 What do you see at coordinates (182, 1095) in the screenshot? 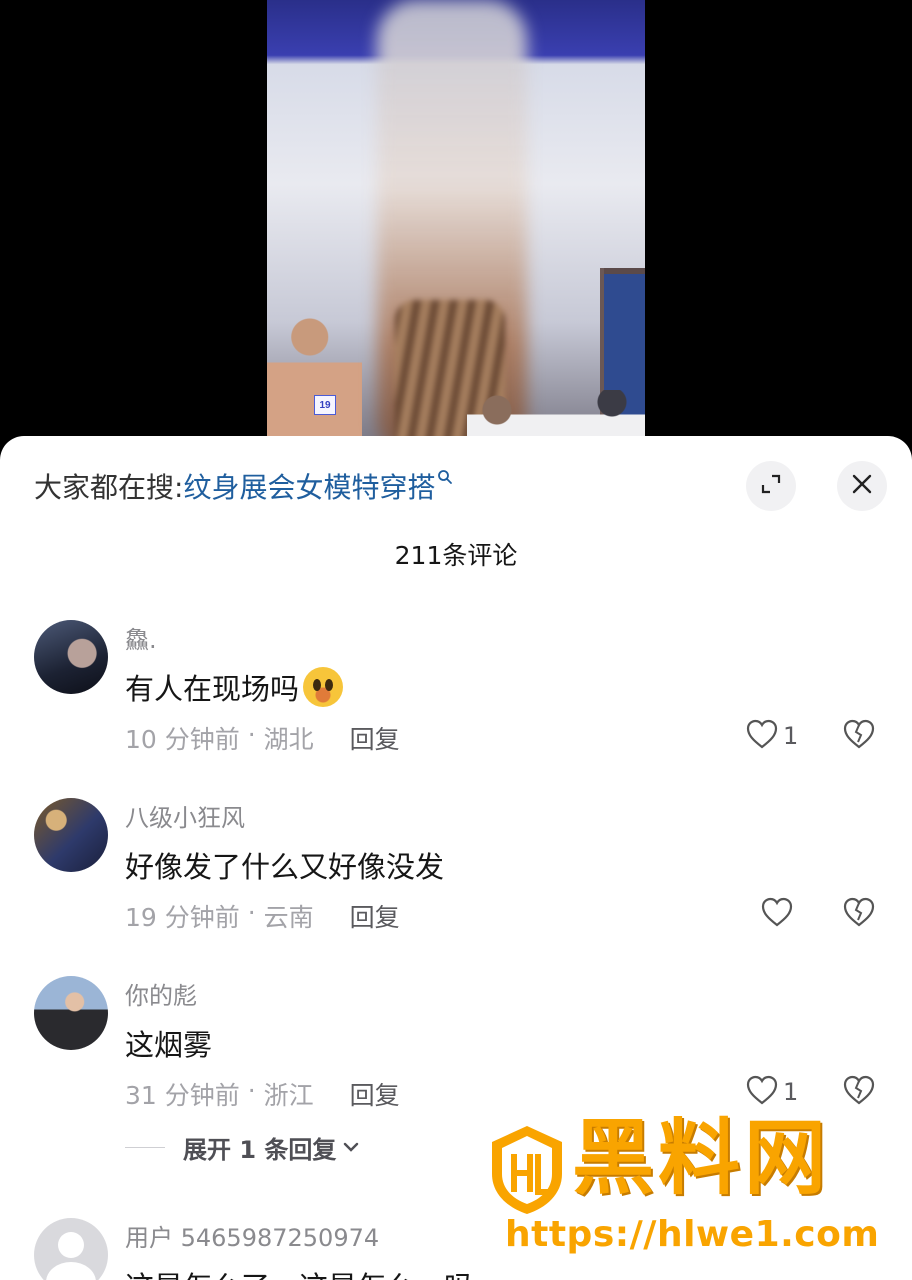
I see `comment-time: 31 分钟前` at bounding box center [182, 1095].